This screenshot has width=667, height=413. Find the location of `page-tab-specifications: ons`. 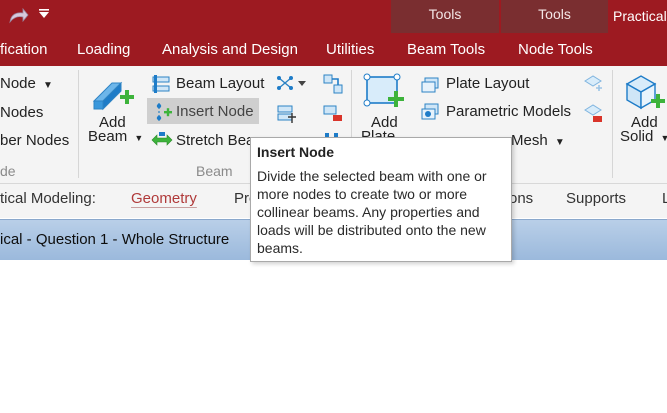

page-tab-specifications: ons is located at coordinates (521, 198).